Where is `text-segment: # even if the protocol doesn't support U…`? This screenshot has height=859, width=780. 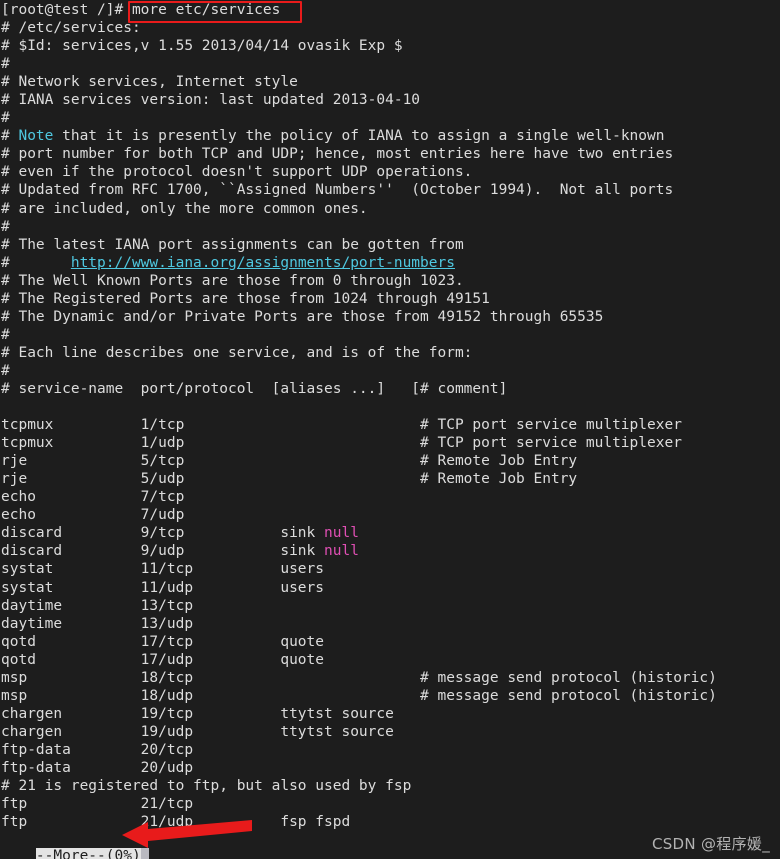
text-segment: # even if the protocol doesn't support U… is located at coordinates (237, 172).